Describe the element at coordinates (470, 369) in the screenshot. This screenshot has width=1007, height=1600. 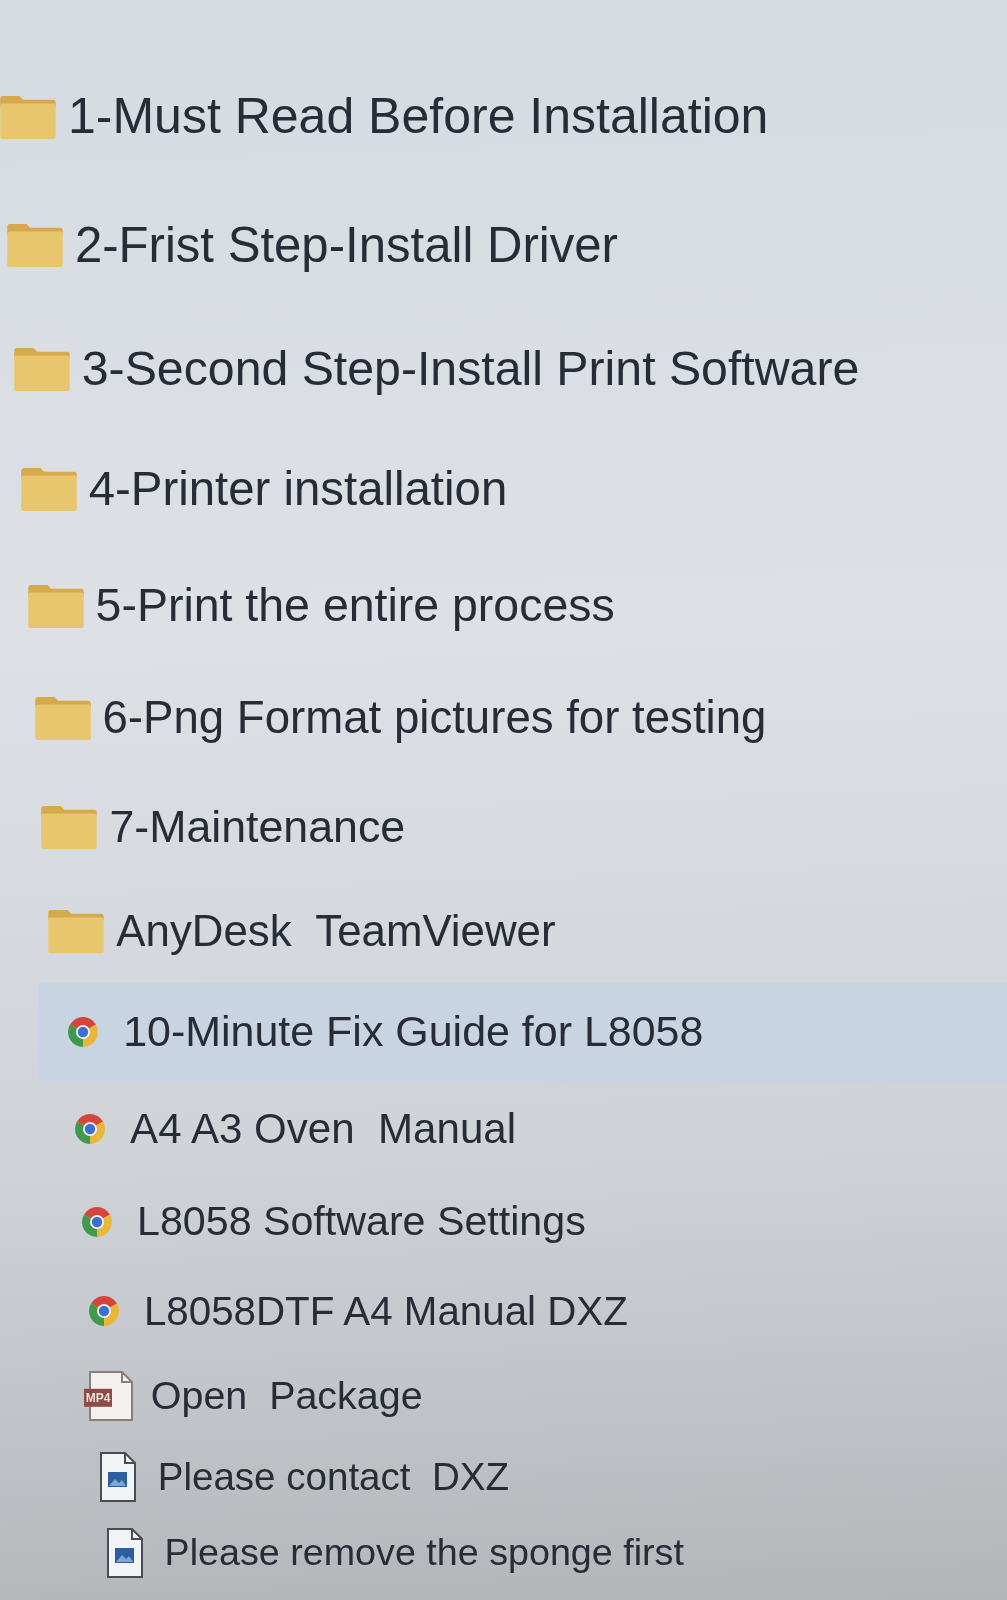
I see `file-name: 3-Second Step-Install Print Software` at that location.